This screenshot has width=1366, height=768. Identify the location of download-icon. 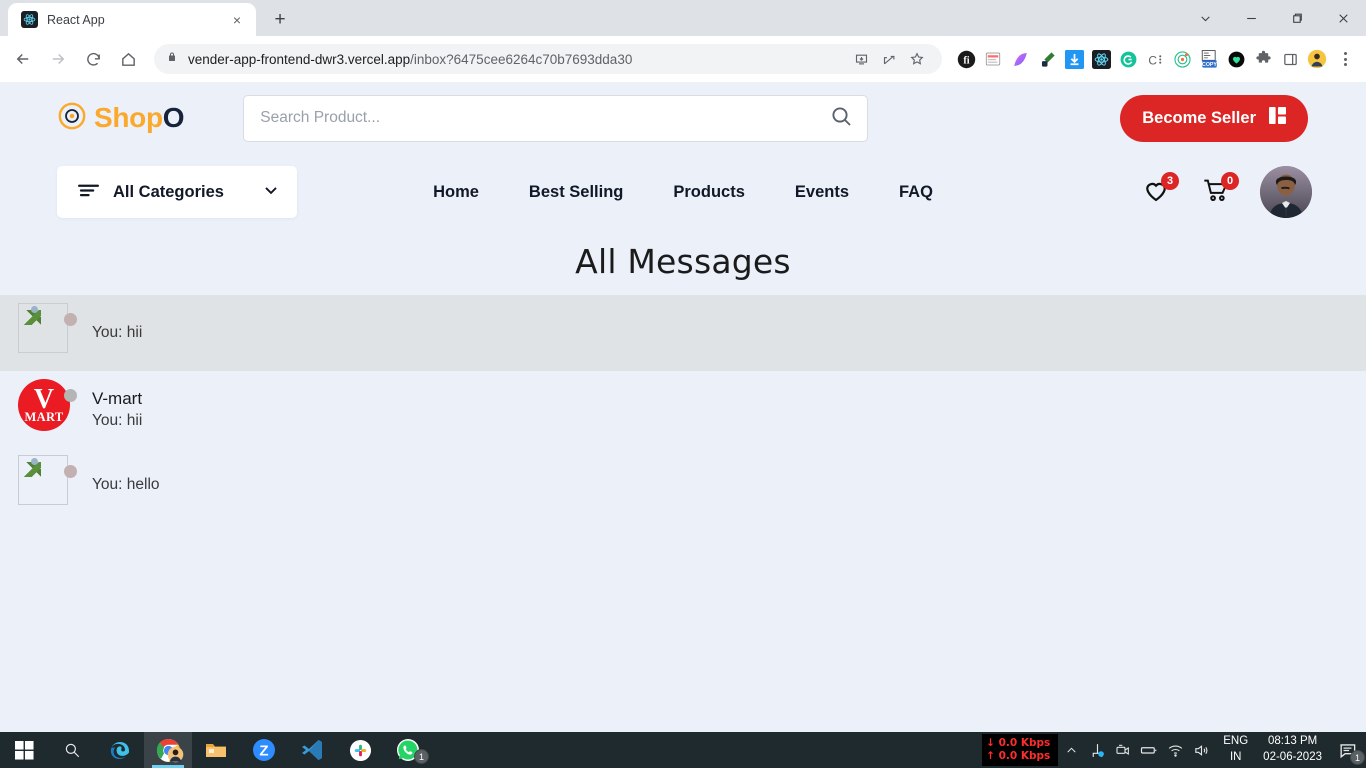
(1074, 59).